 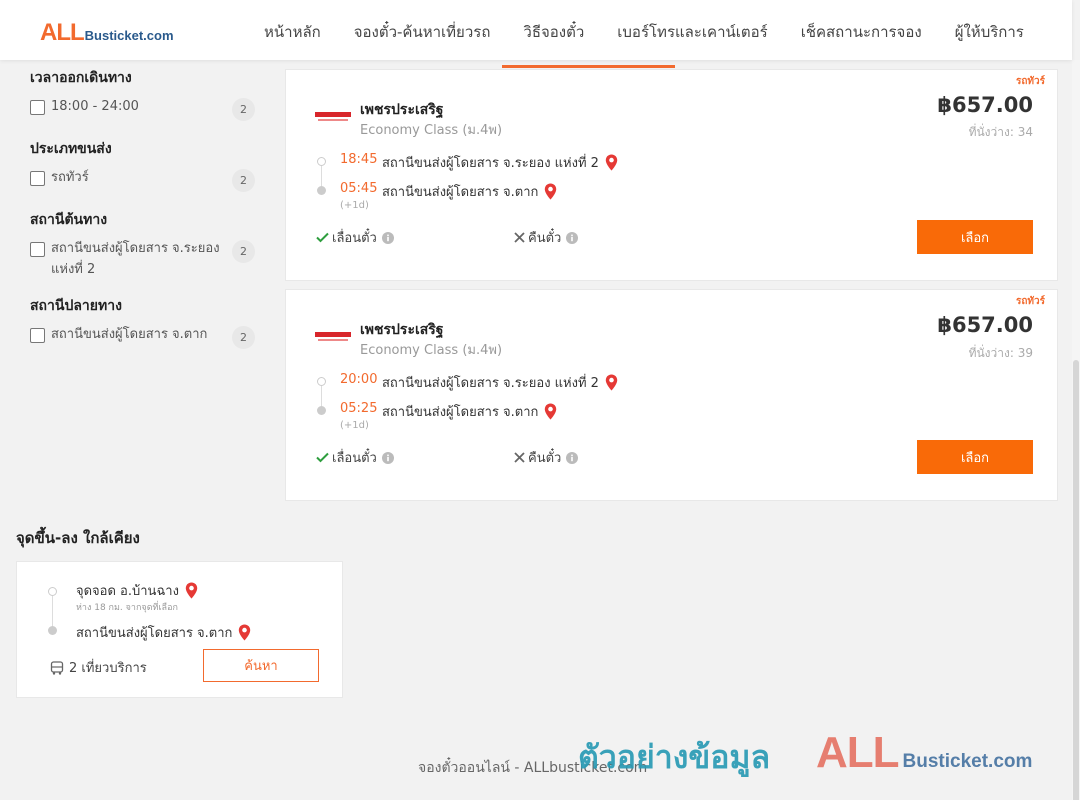 I want to click on nearby-stop-distance: ห่าง 18 กม. จากจุดที่เลือก, so click(x=127, y=608).